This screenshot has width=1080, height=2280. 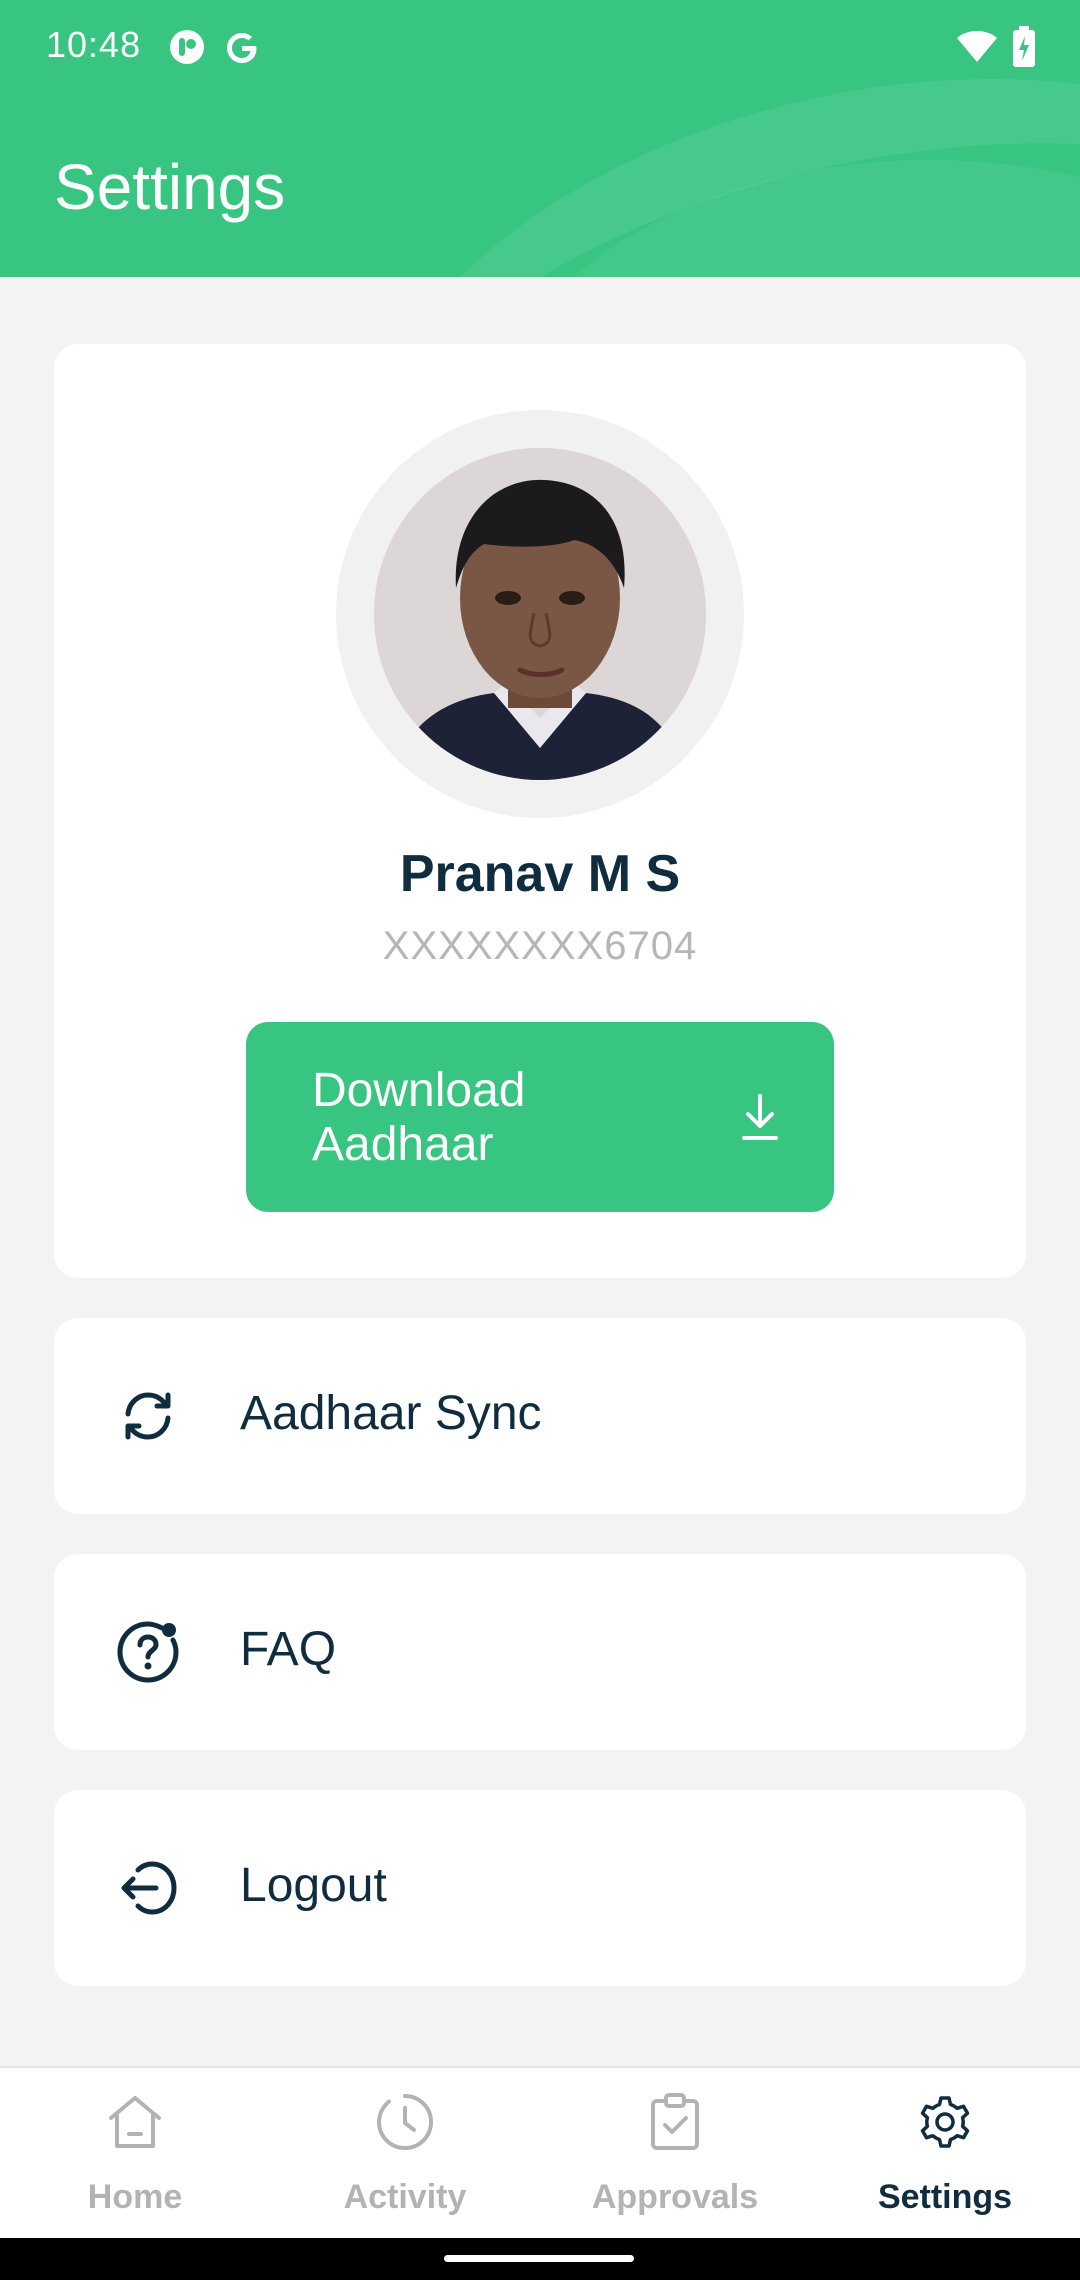 I want to click on status-time: 10:48, so click(x=94, y=44).